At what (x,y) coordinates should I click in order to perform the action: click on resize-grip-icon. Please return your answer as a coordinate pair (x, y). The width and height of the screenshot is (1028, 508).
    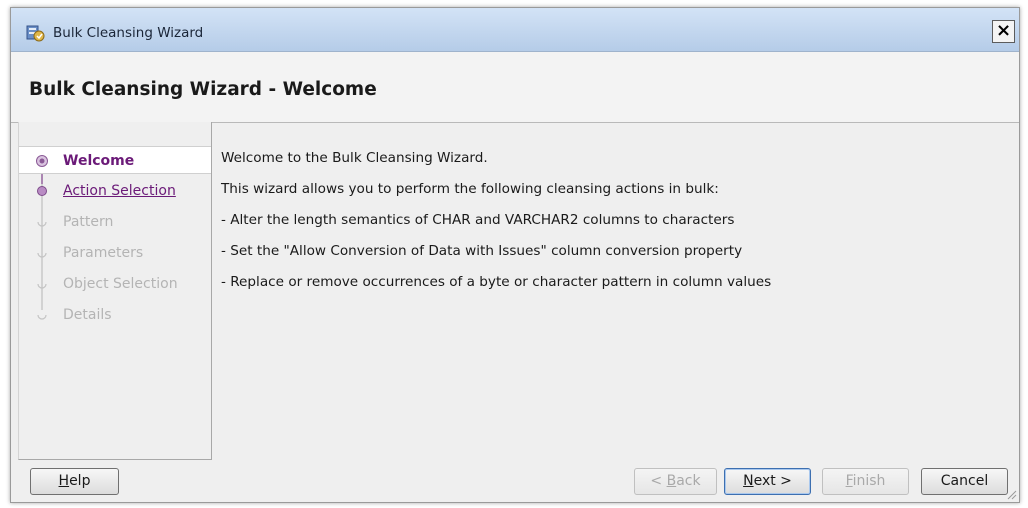
    Looking at the image, I should click on (1011, 494).